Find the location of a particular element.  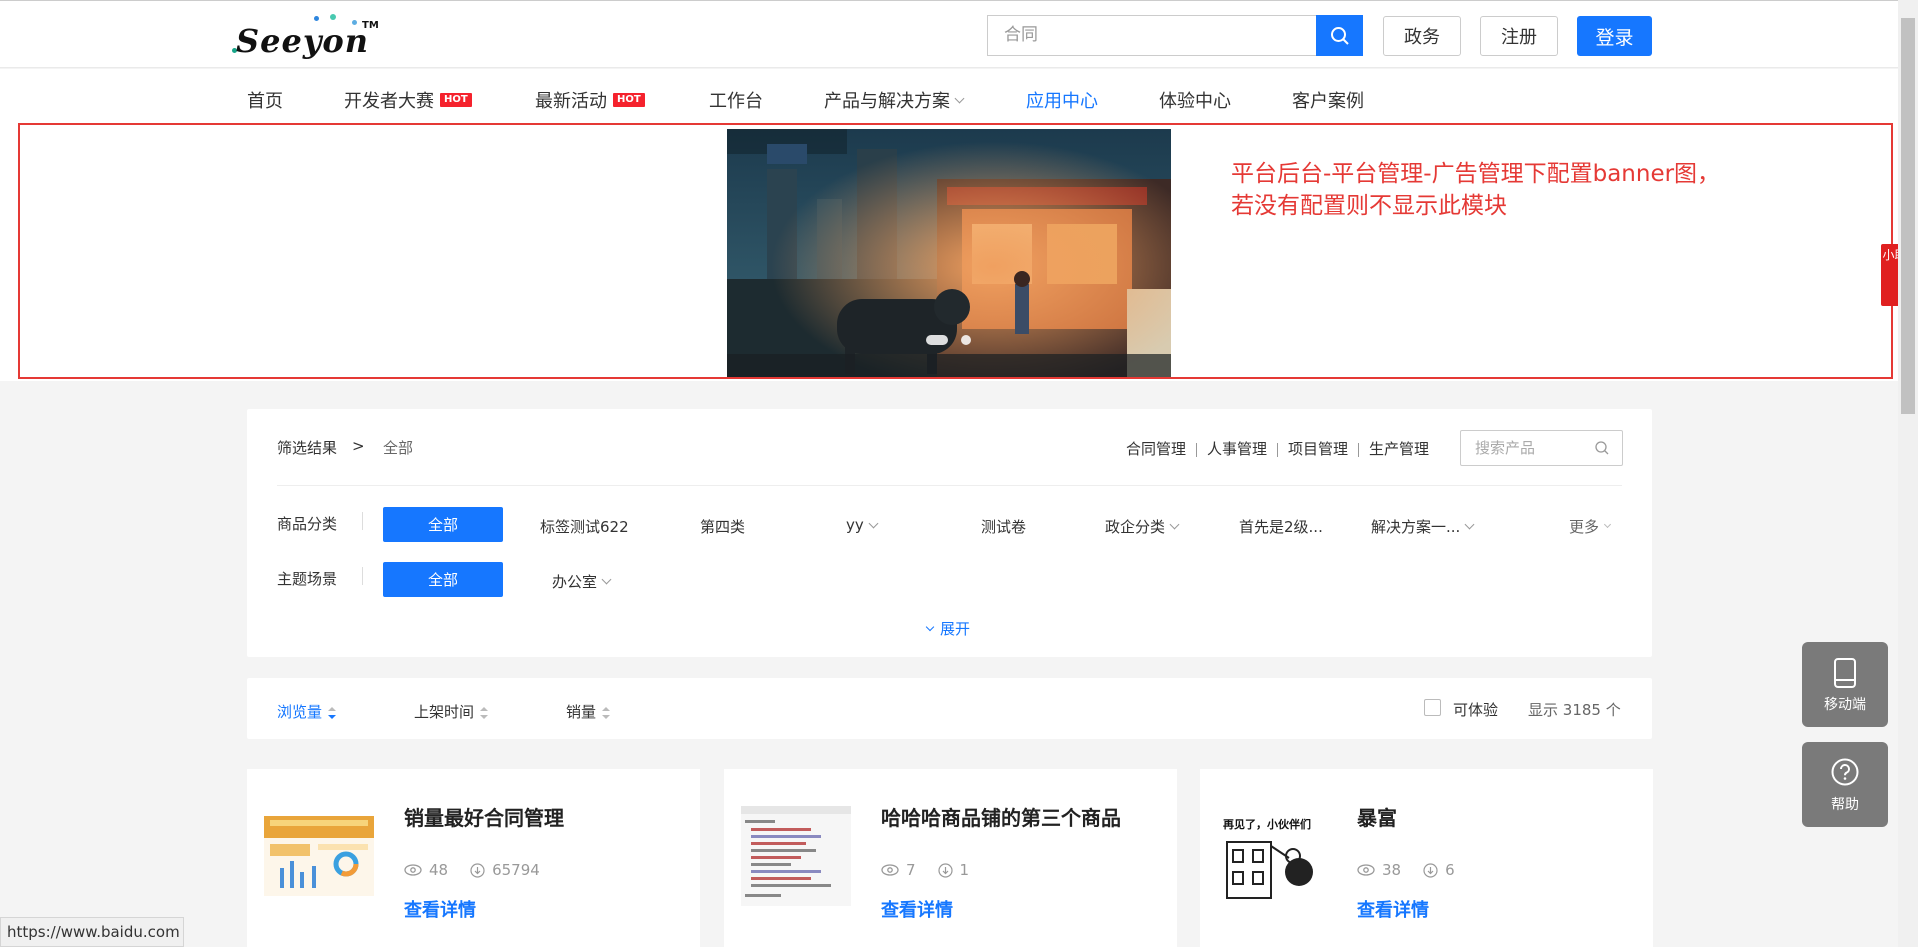

tryout-checkbox is located at coordinates (1432, 707).